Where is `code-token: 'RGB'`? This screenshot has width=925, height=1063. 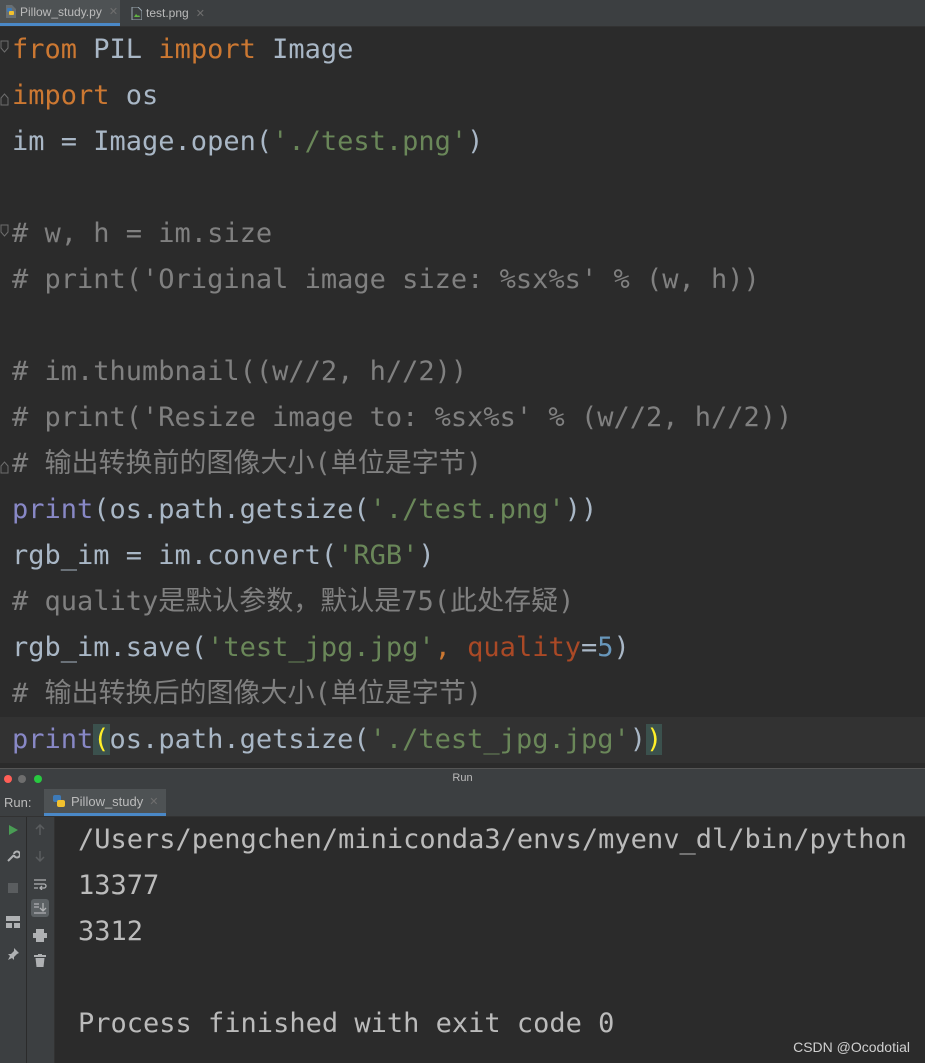
code-token: 'RGB' is located at coordinates (378, 555).